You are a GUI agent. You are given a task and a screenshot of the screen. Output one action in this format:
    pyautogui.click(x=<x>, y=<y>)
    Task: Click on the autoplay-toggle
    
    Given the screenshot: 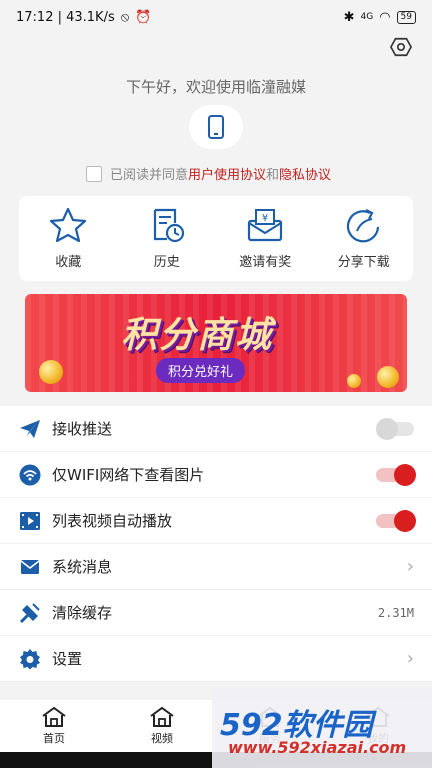 What is the action you would take?
    pyautogui.click(x=396, y=520)
    